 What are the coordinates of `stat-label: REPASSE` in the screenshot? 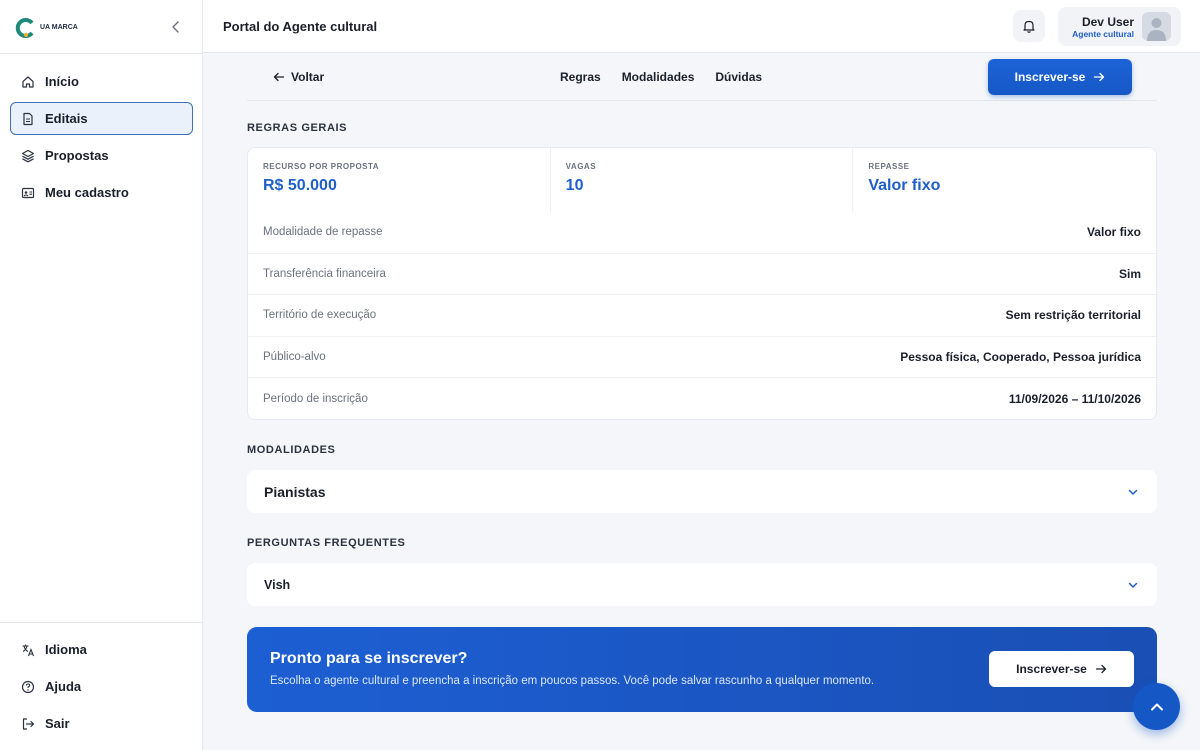 It's located at (889, 166).